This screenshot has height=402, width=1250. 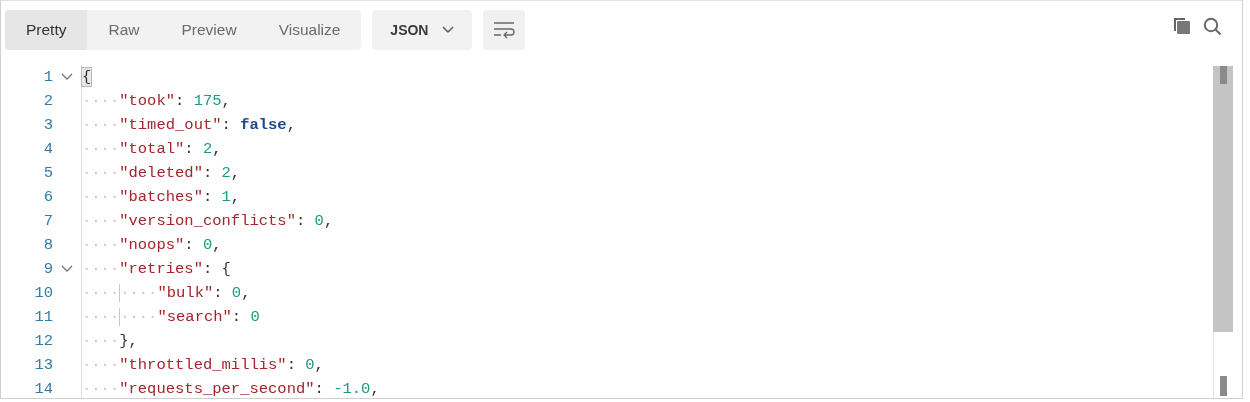 What do you see at coordinates (194, 317) in the screenshot?
I see `json-key: "search"` at bounding box center [194, 317].